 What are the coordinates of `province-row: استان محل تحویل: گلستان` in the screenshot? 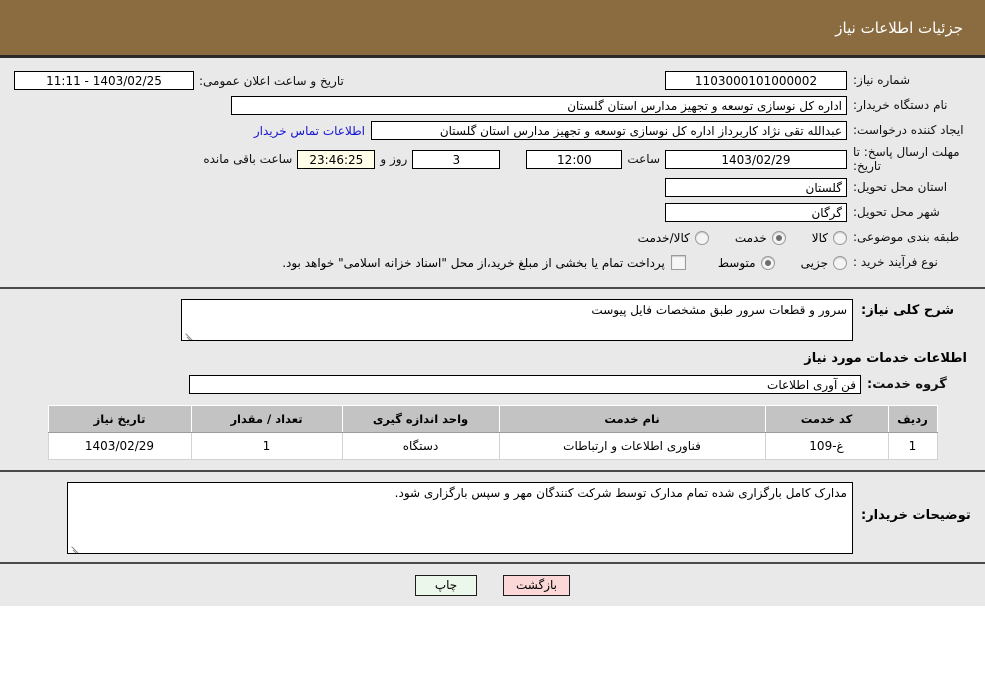 It's located at (492, 187).